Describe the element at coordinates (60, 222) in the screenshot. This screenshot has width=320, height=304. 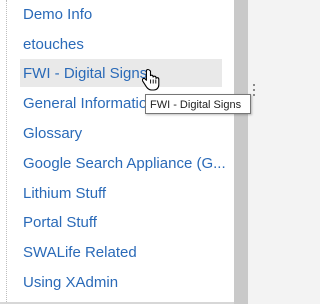
I see `list-item-label: Portal Stuff` at that location.